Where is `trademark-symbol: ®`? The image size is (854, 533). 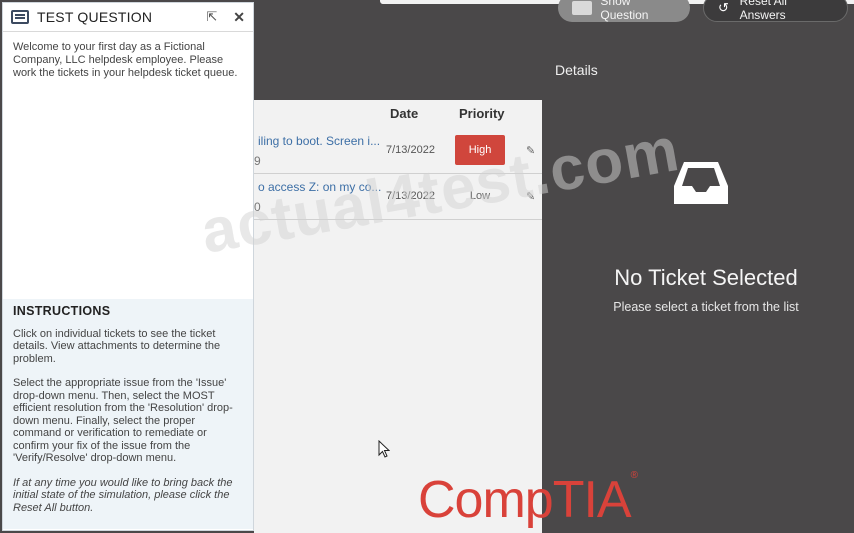 trademark-symbol: ® is located at coordinates (634, 475).